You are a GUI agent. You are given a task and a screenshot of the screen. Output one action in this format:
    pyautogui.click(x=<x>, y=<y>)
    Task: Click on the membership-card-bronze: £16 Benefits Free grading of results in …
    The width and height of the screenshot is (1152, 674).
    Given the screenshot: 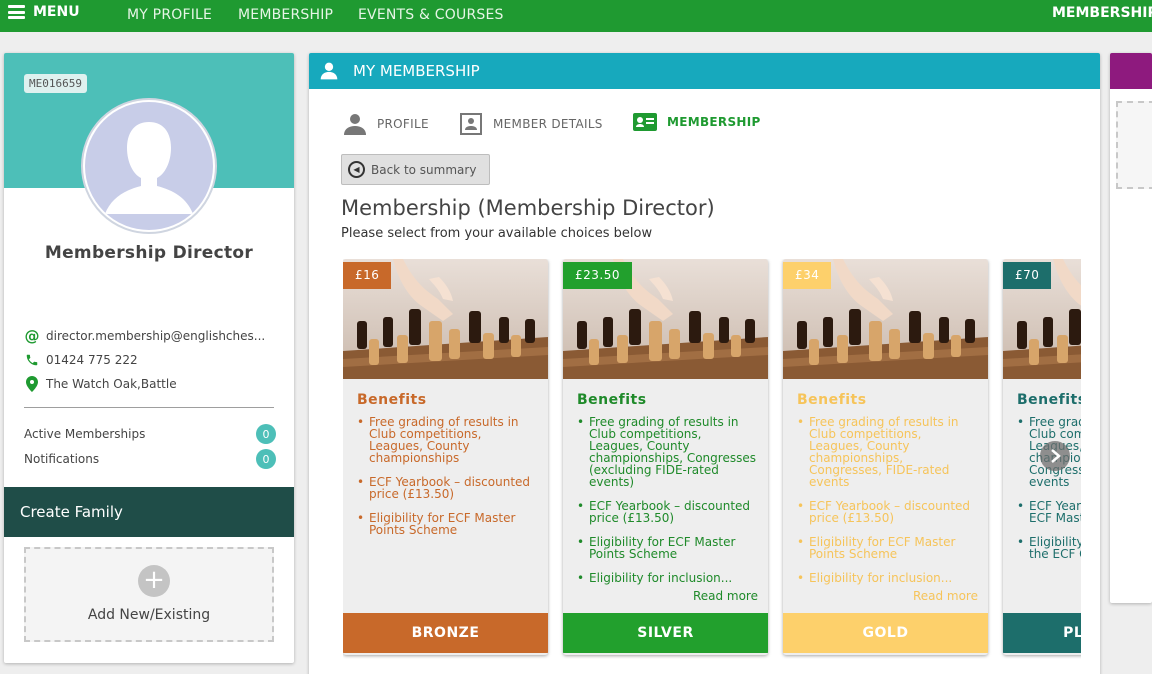 What is the action you would take?
    pyautogui.click(x=445, y=457)
    